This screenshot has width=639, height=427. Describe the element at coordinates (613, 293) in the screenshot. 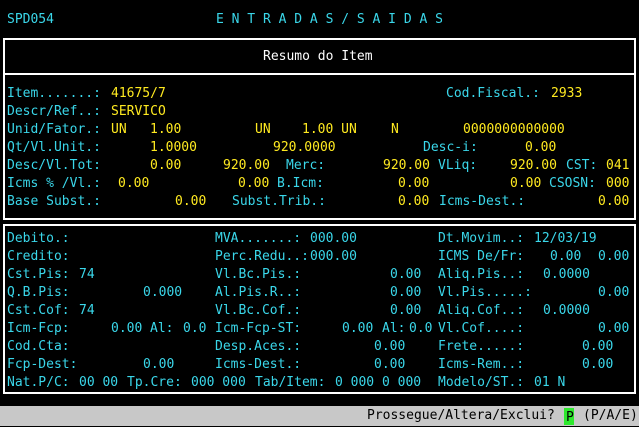

I see `vl-pis-value: 0.00` at that location.